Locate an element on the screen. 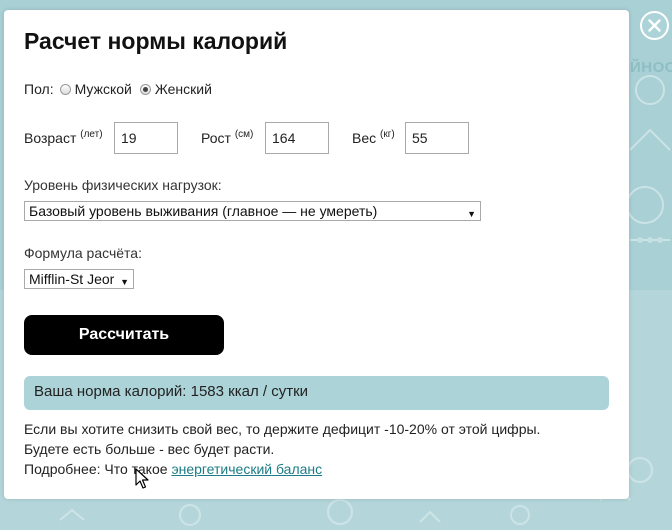  weight-label: Вес (кг) is located at coordinates (373, 137).